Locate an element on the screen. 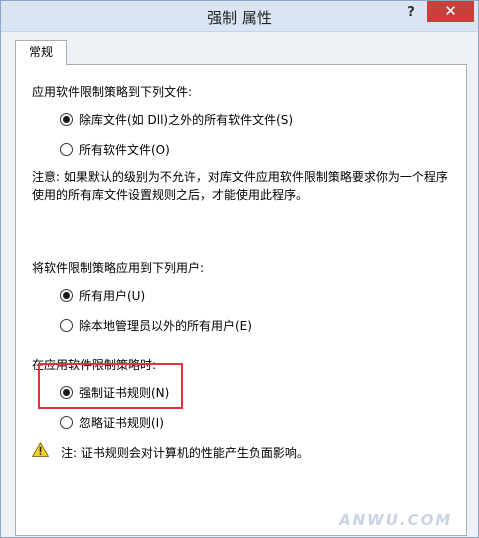 This screenshot has width=479, height=538. note-line-2: 使用的所有库文件设置规则之后，才能使用此程序。 is located at coordinates (170, 195).